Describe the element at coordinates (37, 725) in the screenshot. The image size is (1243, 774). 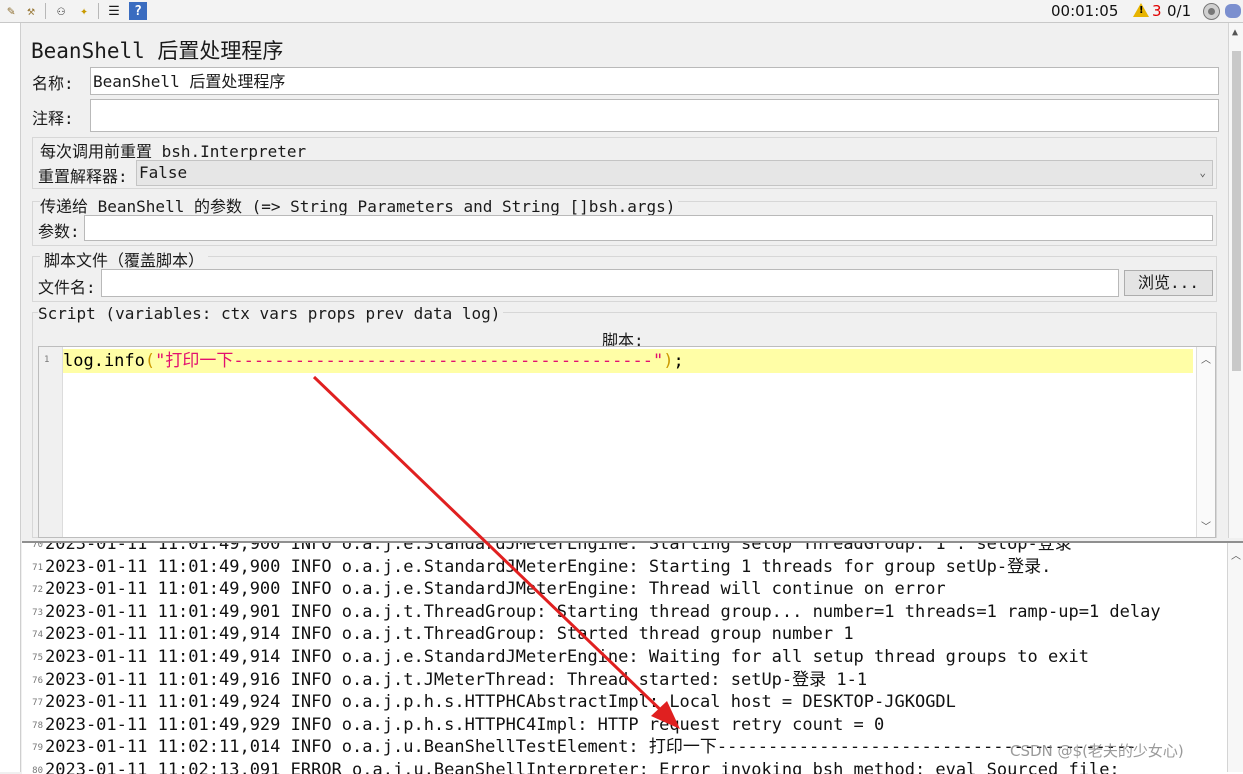
I see `log-line-number: 78` at that location.